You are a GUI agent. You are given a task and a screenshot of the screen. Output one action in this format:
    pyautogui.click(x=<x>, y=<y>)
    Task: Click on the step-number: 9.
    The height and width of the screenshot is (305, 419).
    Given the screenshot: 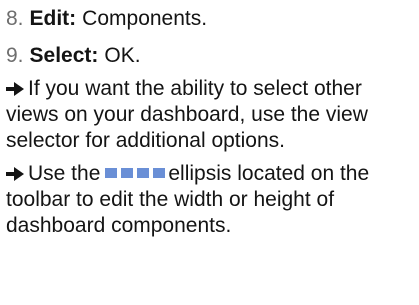 What is the action you would take?
    pyautogui.click(x=15, y=55)
    